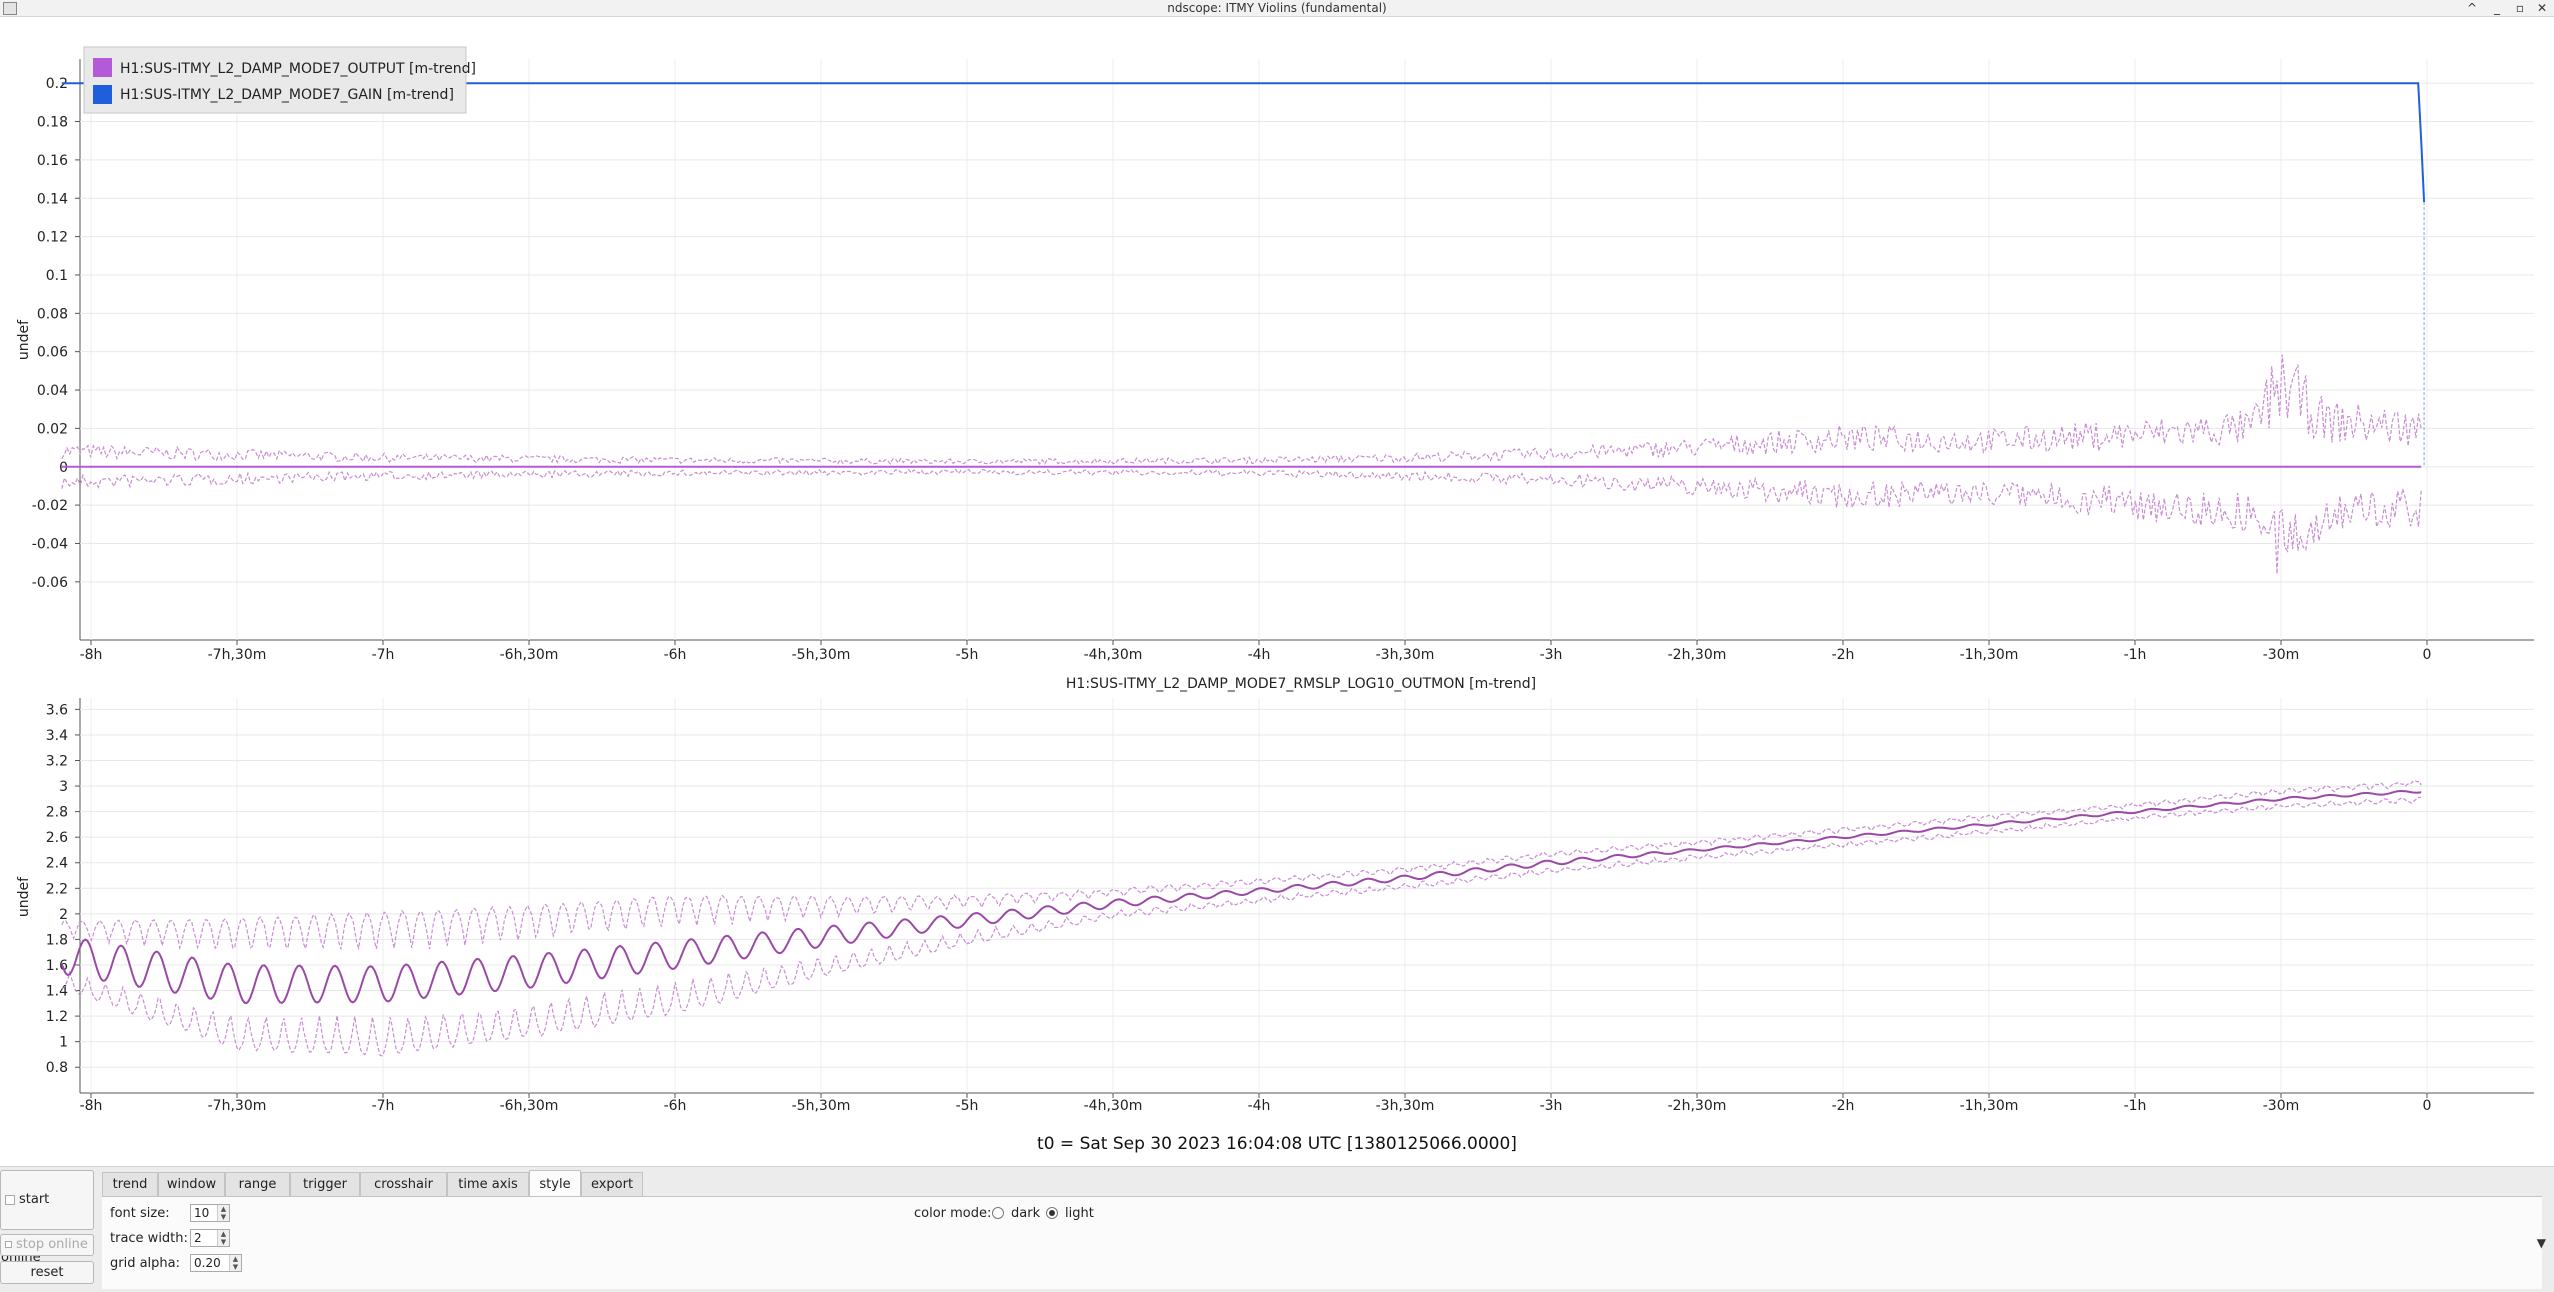  What do you see at coordinates (191, 1184) in the screenshot?
I see `tab-window: window` at bounding box center [191, 1184].